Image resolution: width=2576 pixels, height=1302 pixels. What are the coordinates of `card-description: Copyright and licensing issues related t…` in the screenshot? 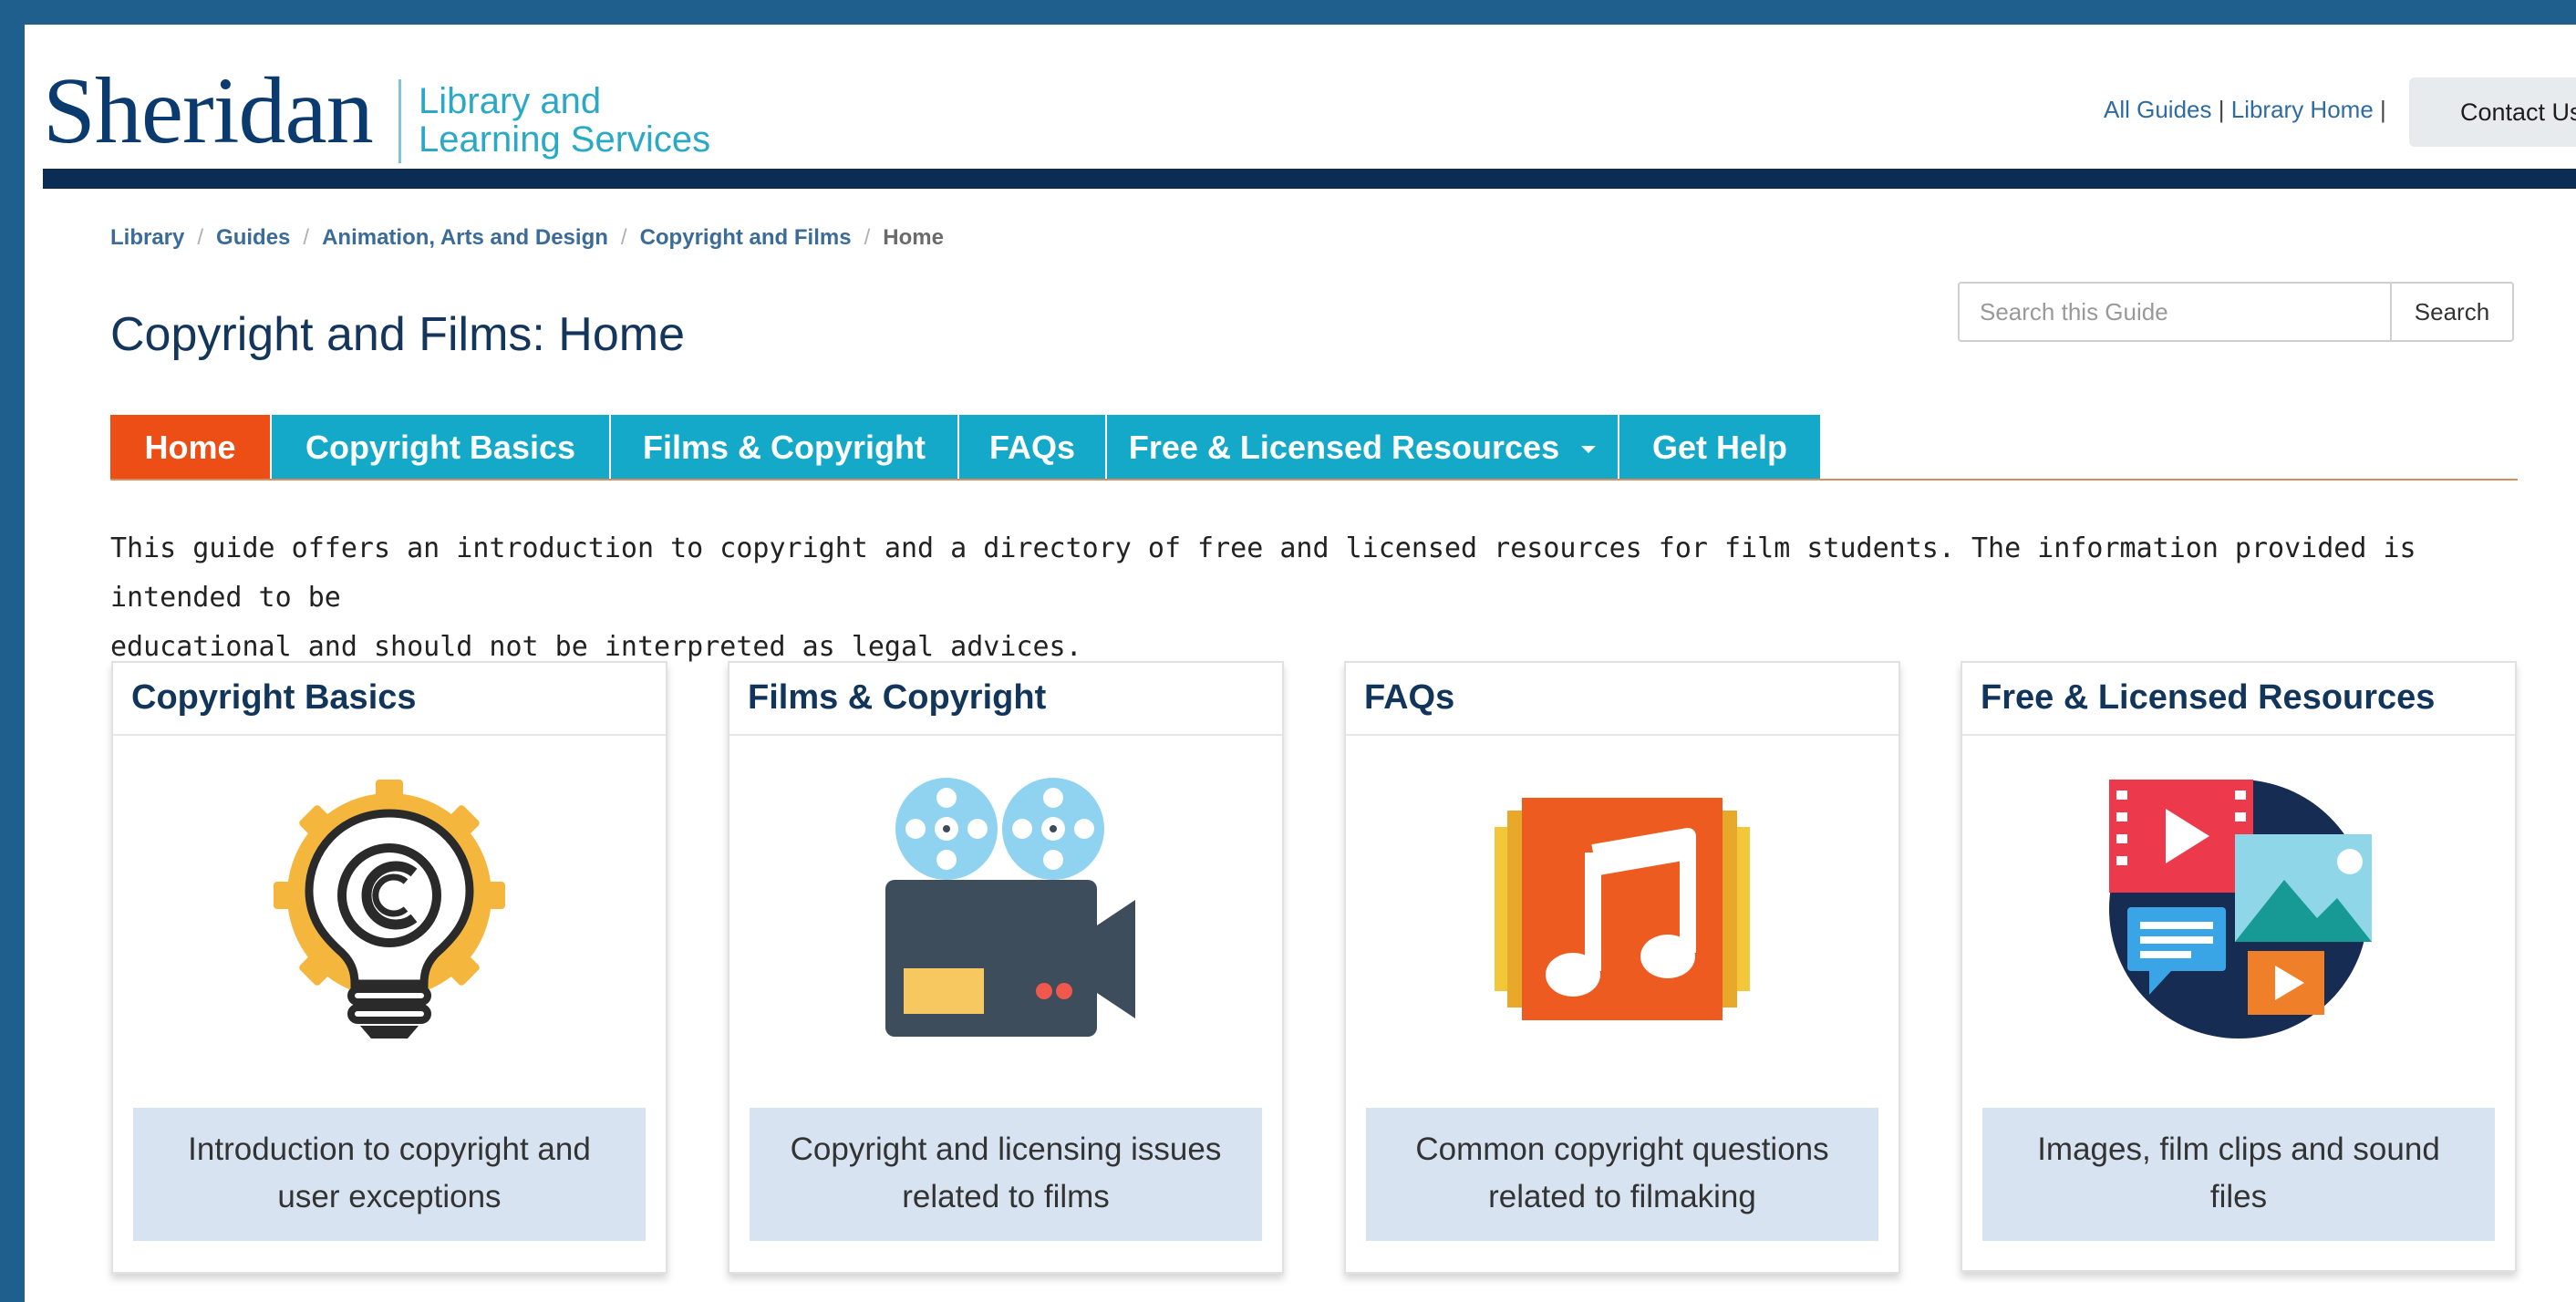 It's located at (1006, 1174).